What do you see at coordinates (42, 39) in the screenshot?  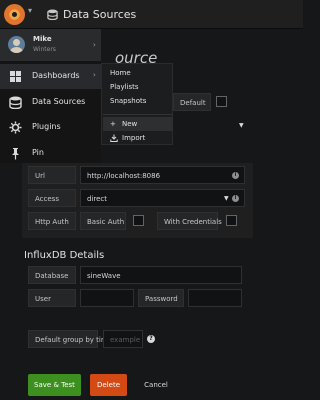 I see `user-name: Mike` at bounding box center [42, 39].